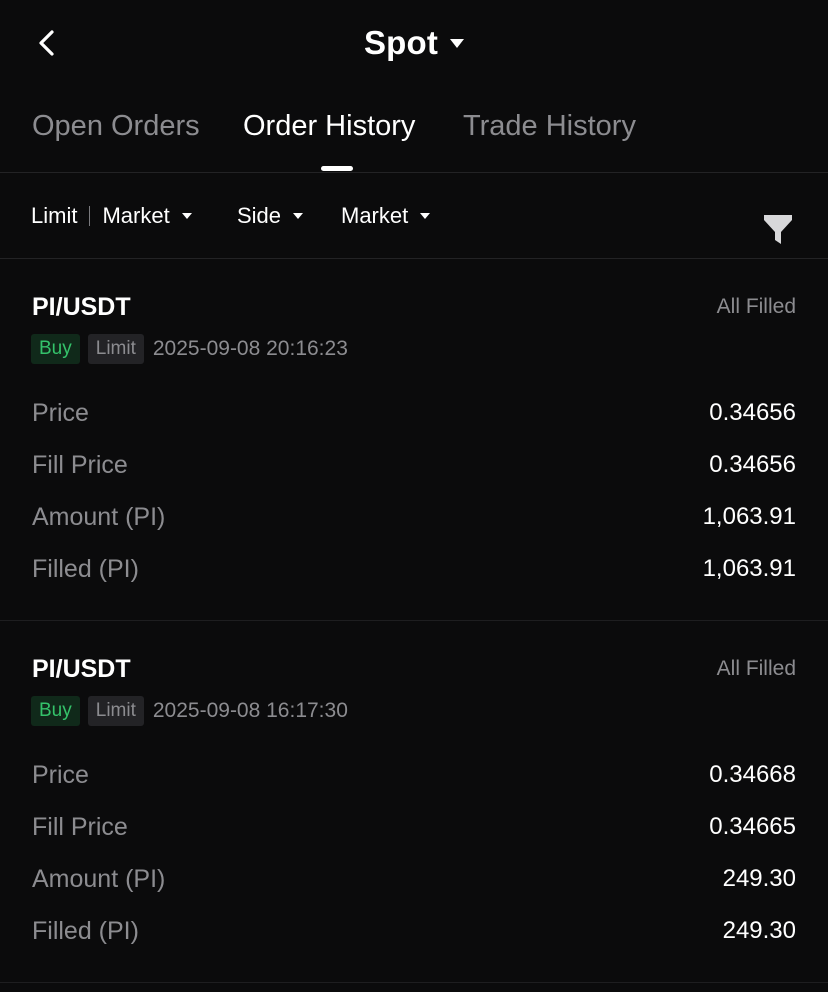  Describe the element at coordinates (778, 230) in the screenshot. I see `funnel-icon` at that location.